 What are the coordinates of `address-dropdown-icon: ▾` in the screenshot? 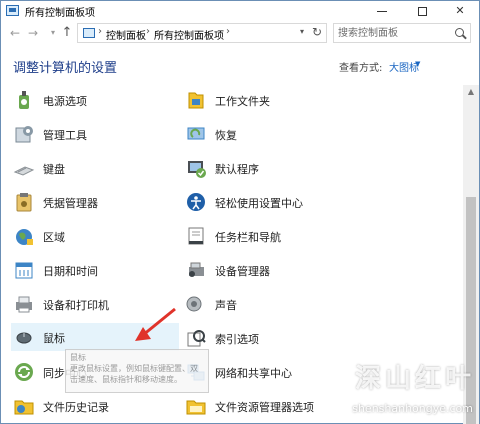 It's located at (302, 31).